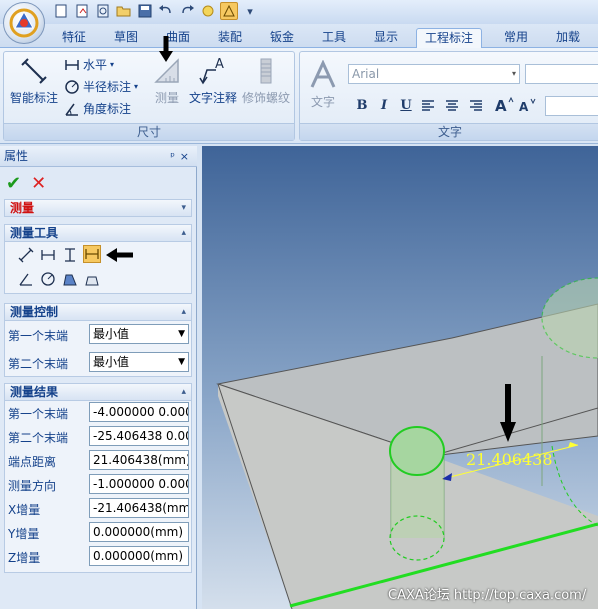  What do you see at coordinates (13, 183) in the screenshot?
I see `ok-button: ✔` at bounding box center [13, 183].